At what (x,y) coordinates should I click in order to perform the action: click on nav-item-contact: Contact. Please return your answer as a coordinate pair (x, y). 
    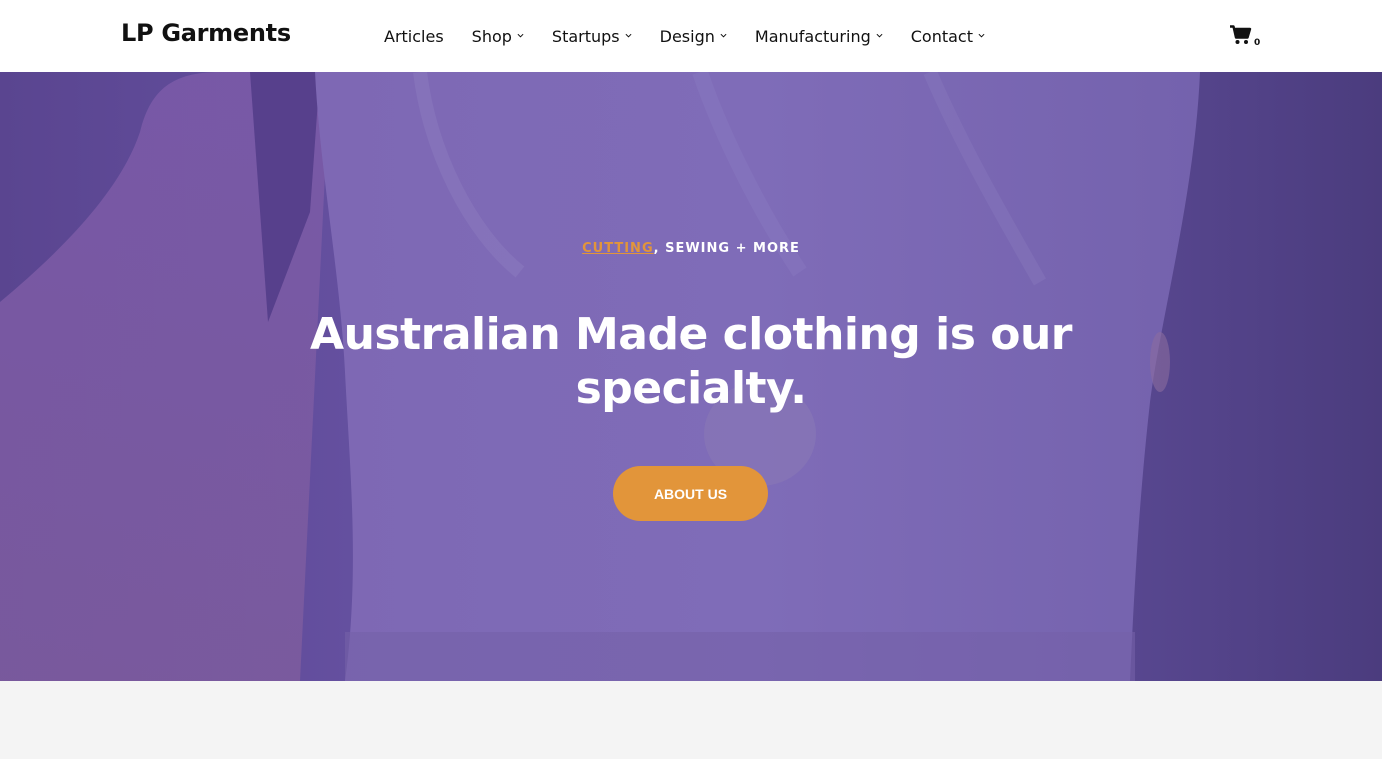
    Looking at the image, I should click on (948, 36).